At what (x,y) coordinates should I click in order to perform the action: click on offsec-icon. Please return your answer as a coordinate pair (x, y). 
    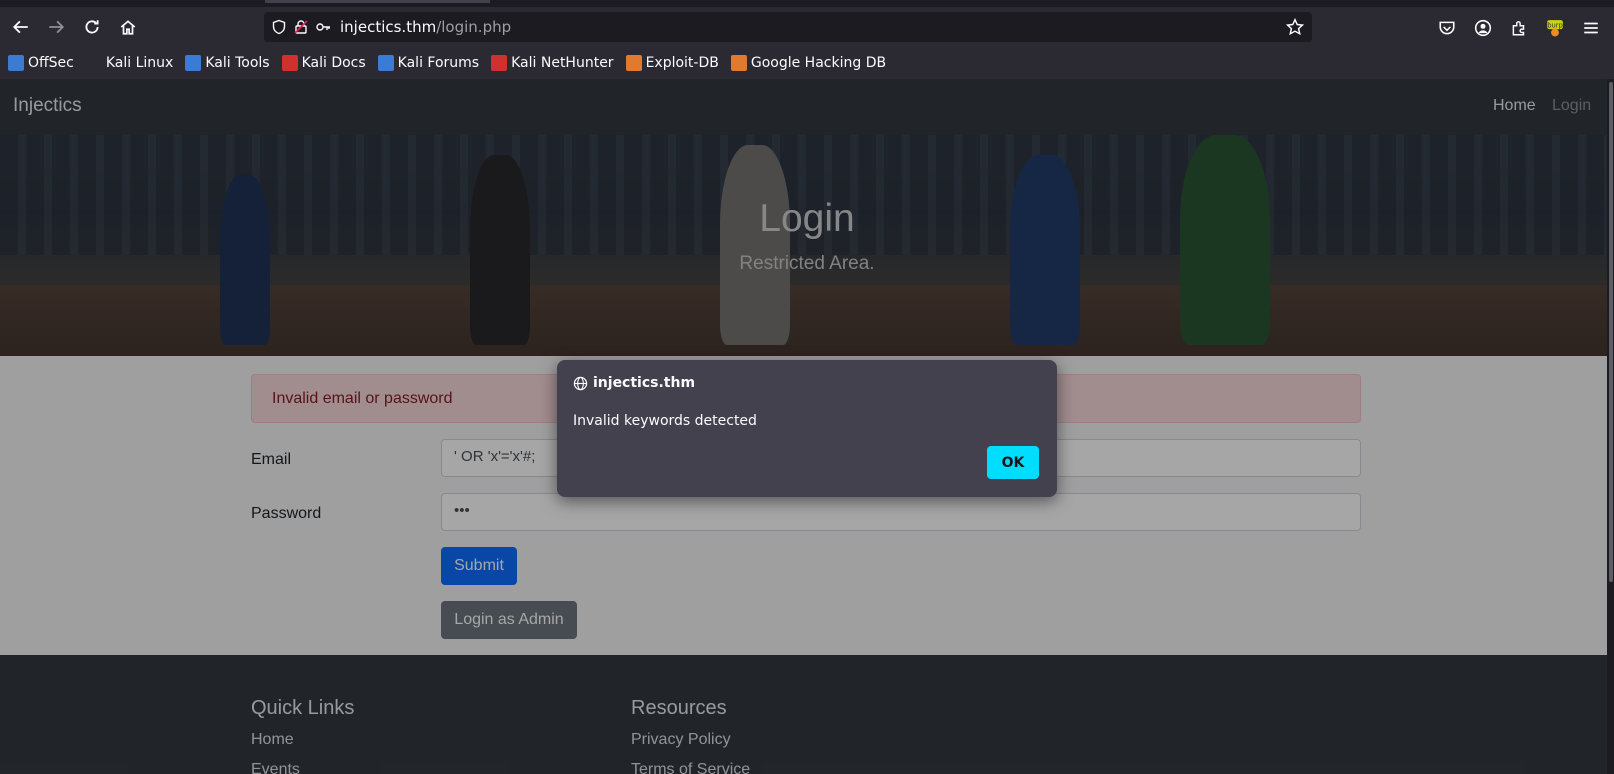
    Looking at the image, I should click on (16, 63).